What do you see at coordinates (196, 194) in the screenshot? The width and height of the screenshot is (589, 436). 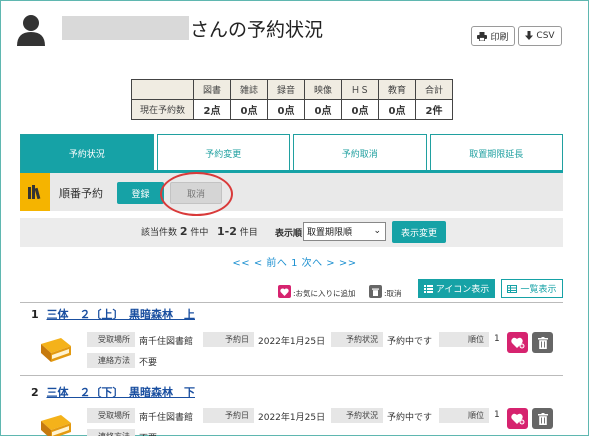 I see `highlight-circle` at bounding box center [196, 194].